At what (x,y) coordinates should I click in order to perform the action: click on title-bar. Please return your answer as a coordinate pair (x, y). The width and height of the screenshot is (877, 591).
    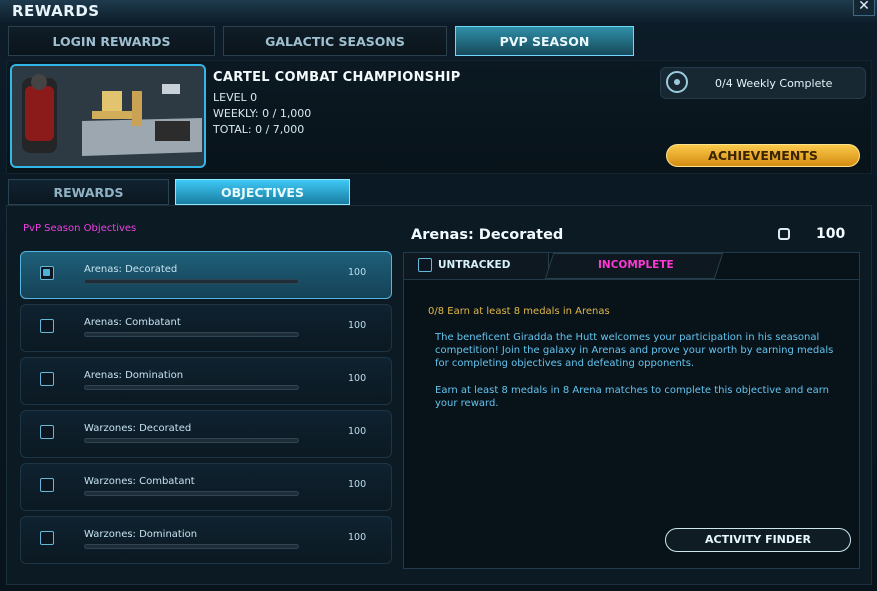
    Looking at the image, I should click on (438, 11).